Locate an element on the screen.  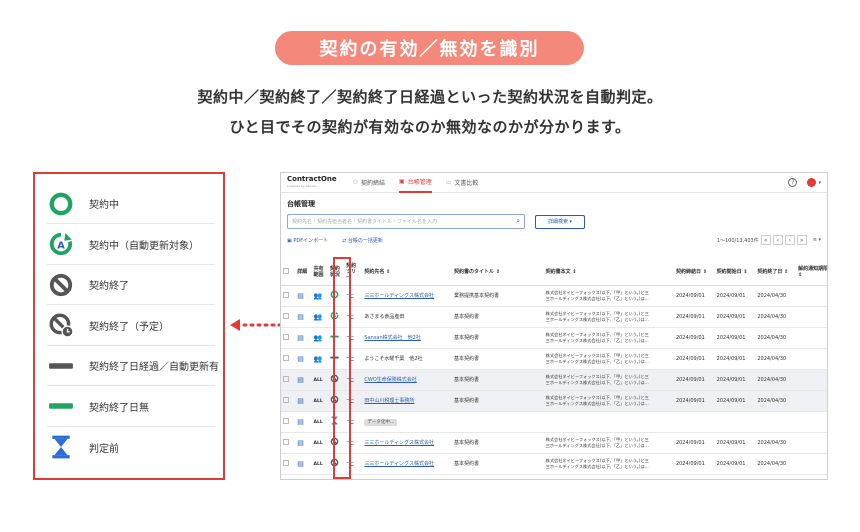
chevron-down-icon: ▾ is located at coordinates (819, 183).